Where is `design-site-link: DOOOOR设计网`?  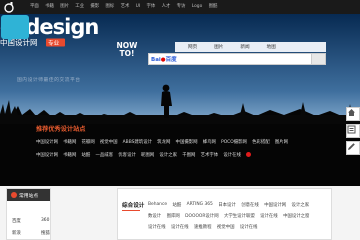
design-site-link: DOOOOR设计网 is located at coordinates (201, 216).